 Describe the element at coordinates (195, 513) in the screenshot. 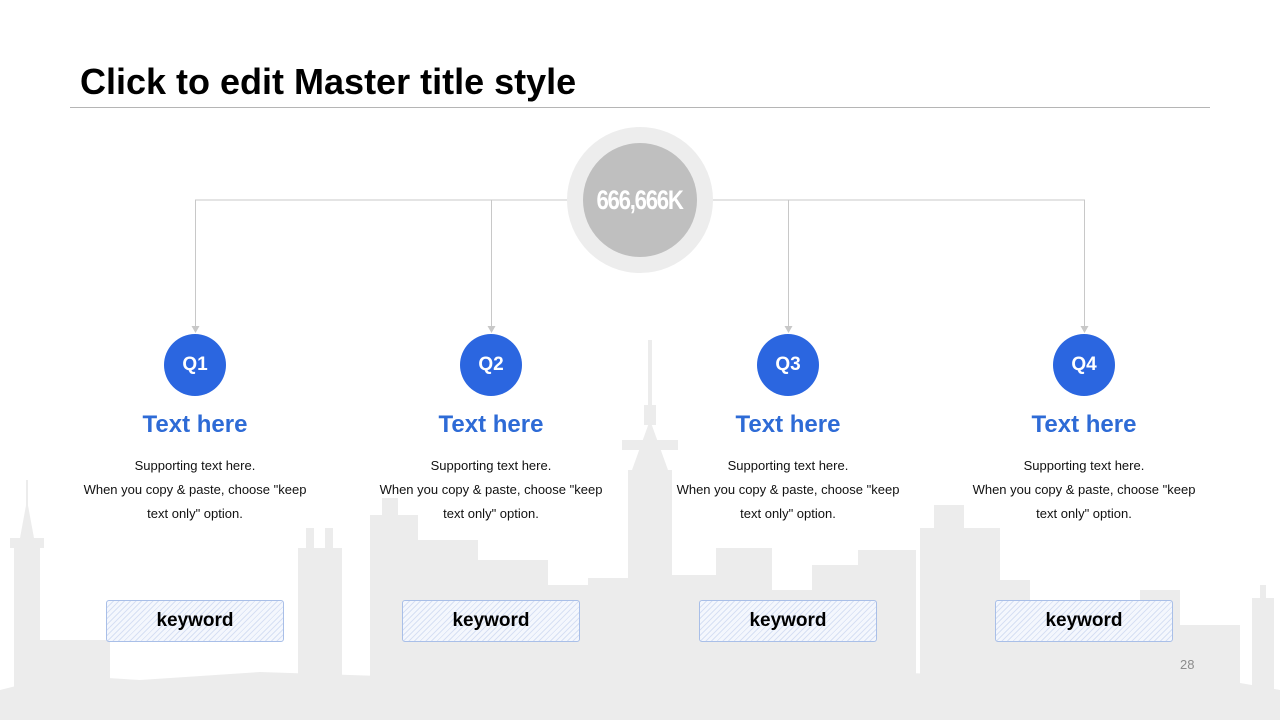

I see `q1-body-line: text only" option.` at that location.